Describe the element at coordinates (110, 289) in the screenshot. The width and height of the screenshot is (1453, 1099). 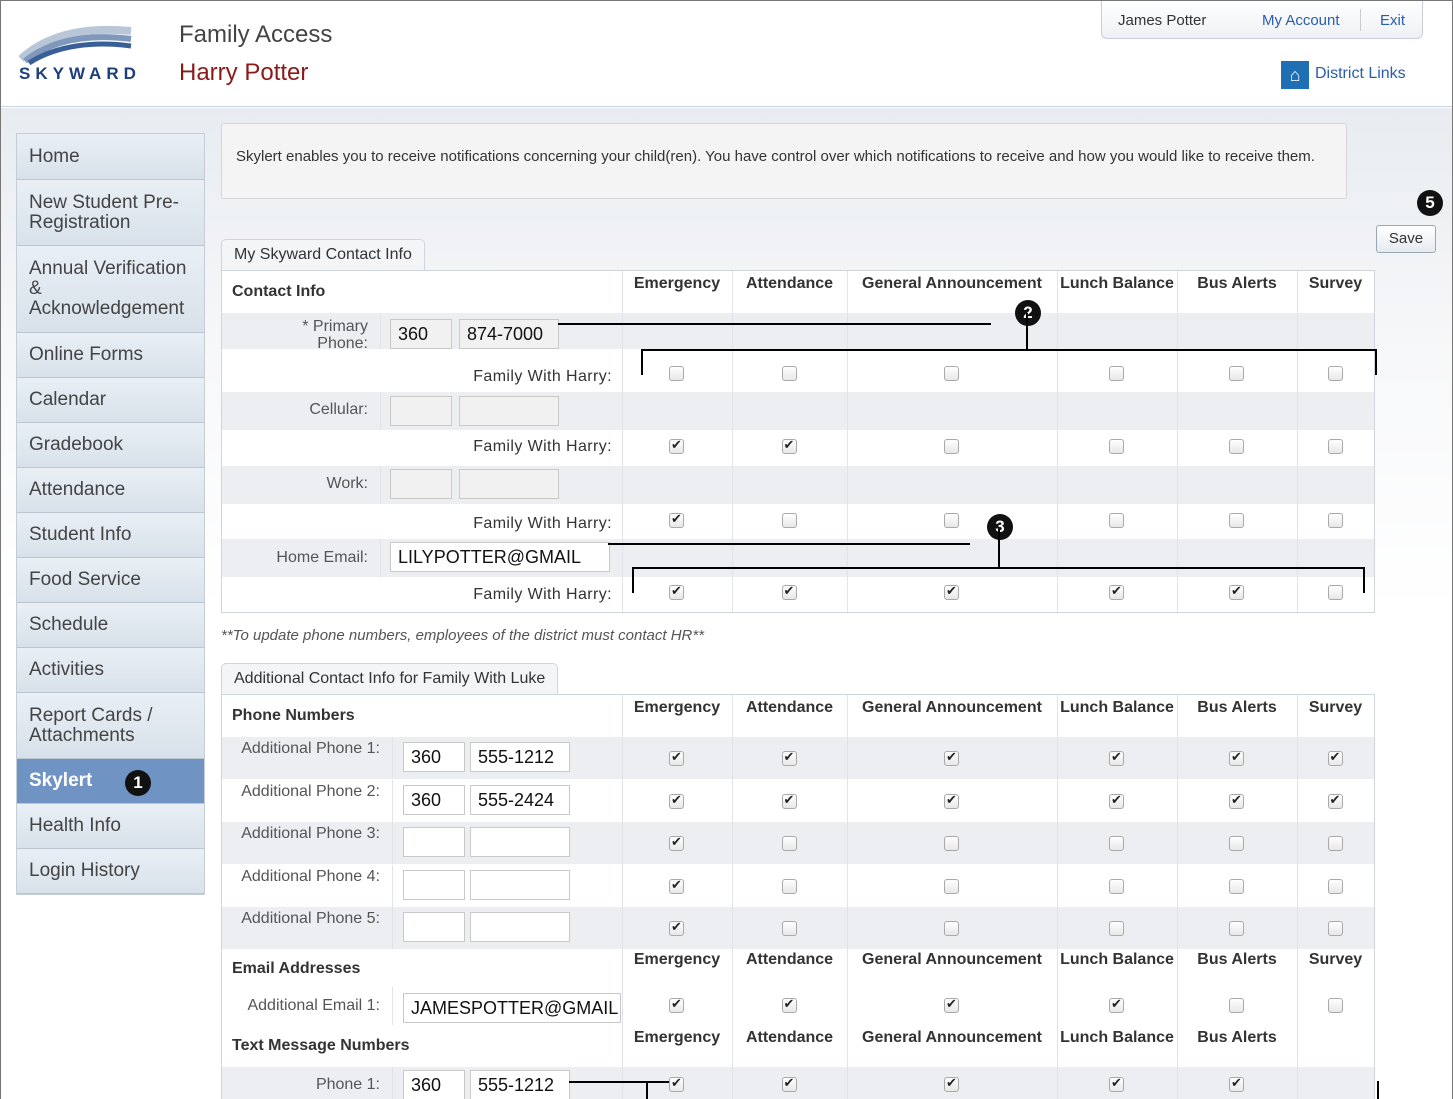
I see `sidebar-item-annual-verification-acknowledgement: Annual Verification & Acknowledgement` at that location.